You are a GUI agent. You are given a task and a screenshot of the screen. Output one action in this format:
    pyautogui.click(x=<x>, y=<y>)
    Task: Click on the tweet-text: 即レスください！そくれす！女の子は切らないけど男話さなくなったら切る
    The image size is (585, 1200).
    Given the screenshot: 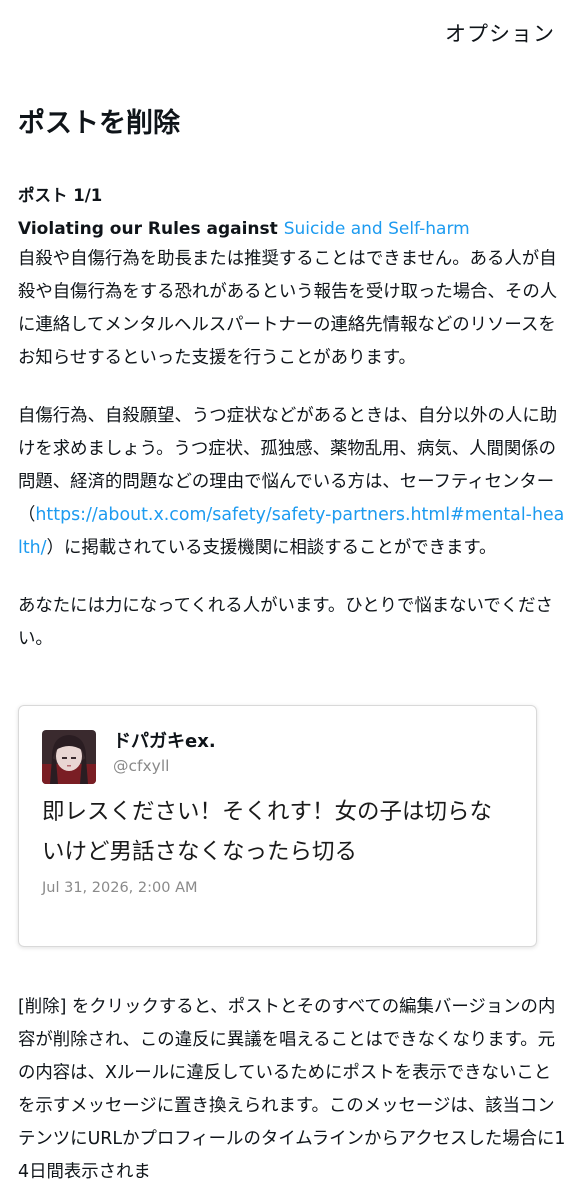 What is the action you would take?
    pyautogui.click(x=267, y=832)
    